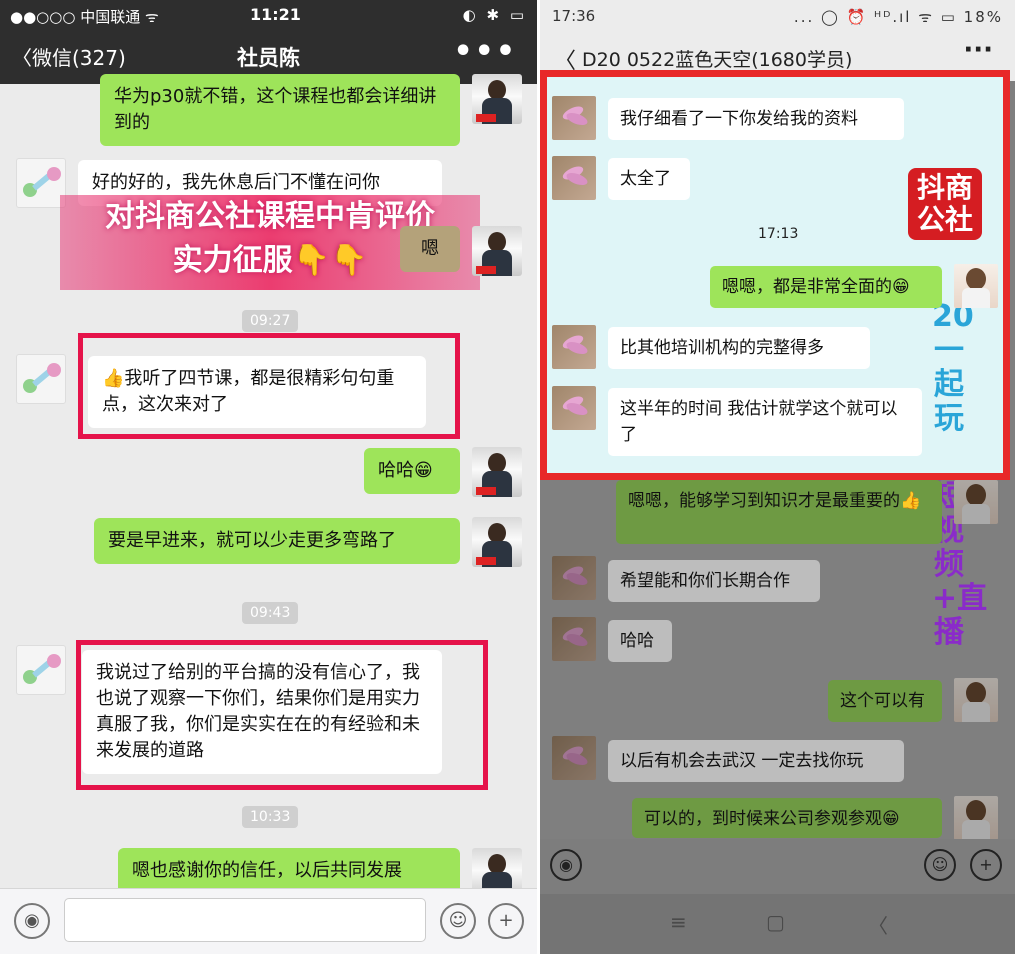 This screenshot has height=954, width=1015. I want to click on status-icons: ◐ ✱ ▭, so click(494, 15).